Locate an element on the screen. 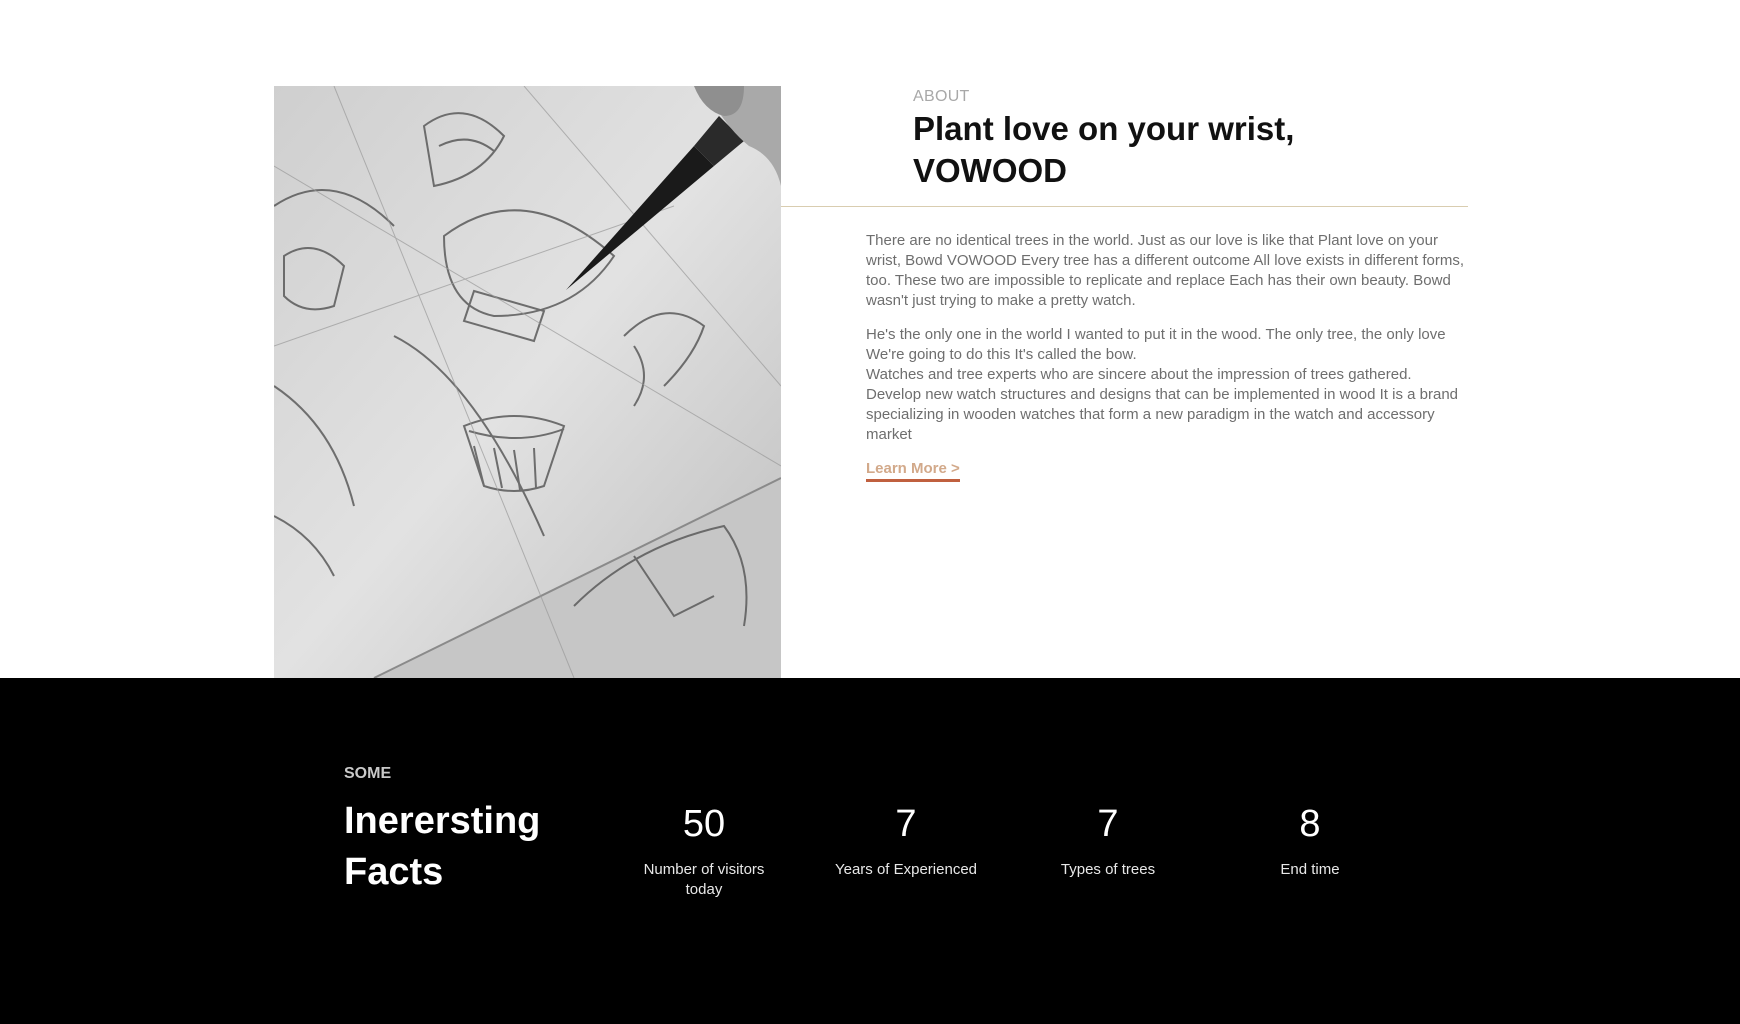  stat-tree-types: 7 Types of trees is located at coordinates (1108, 841).